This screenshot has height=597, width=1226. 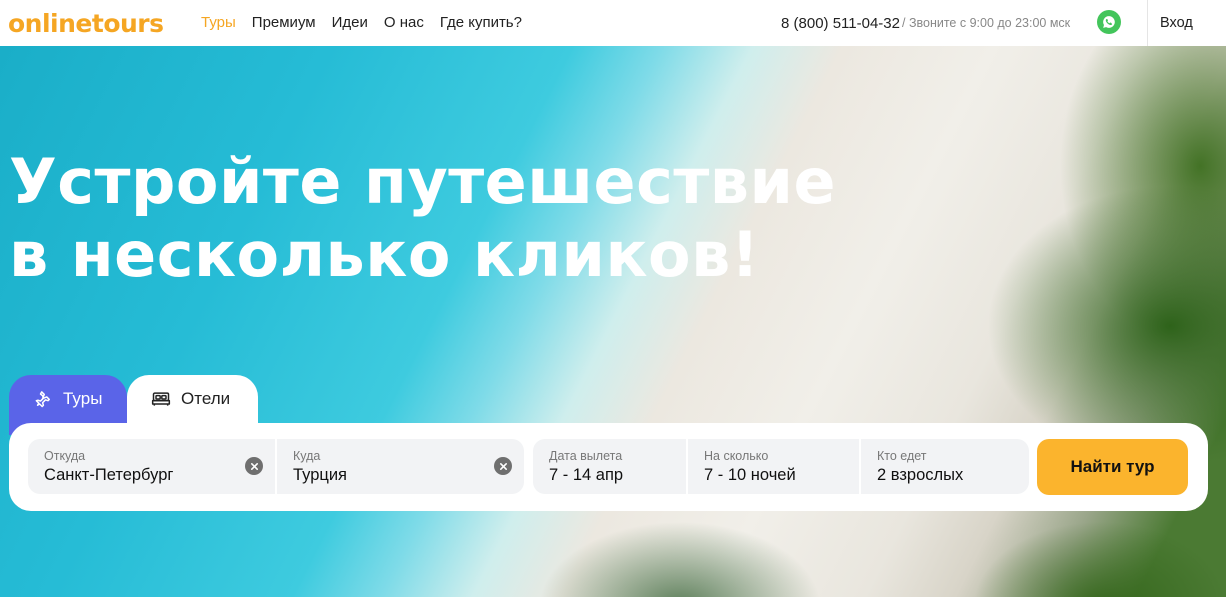 What do you see at coordinates (953, 475) in the screenshot?
I see `travelers-value: 2 взрослых` at bounding box center [953, 475].